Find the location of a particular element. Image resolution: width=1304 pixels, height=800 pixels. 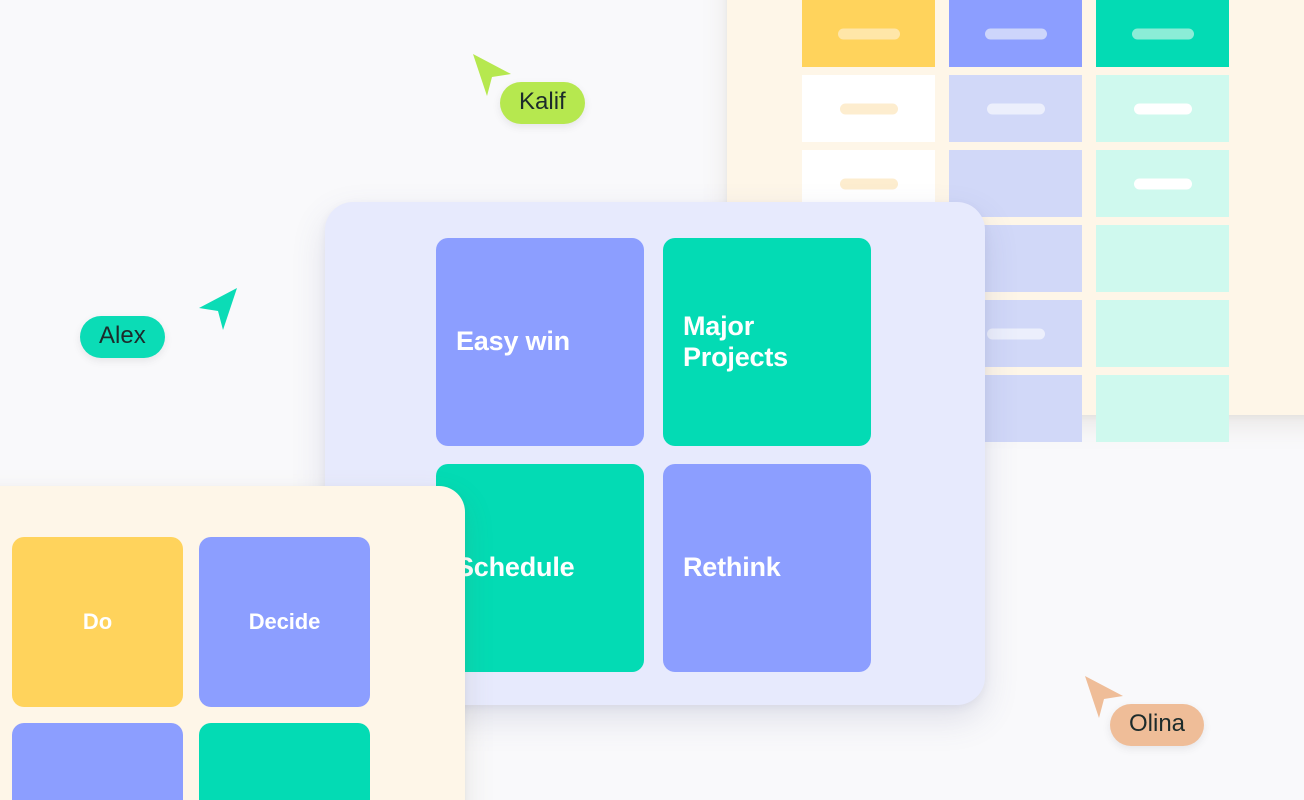

matrix-tile-label: Major Projects is located at coordinates (735, 341).